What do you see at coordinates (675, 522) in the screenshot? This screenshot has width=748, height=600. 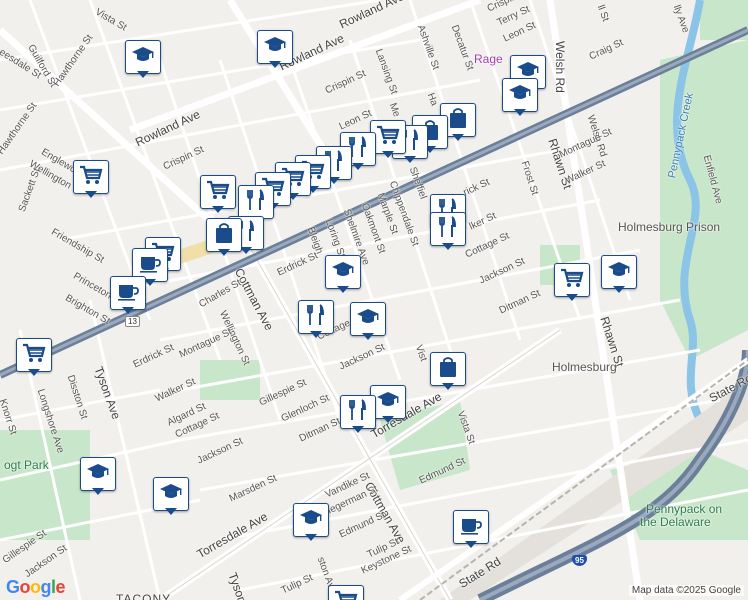 I see `park-label-pennypack-delaware: the Delaware` at bounding box center [675, 522].